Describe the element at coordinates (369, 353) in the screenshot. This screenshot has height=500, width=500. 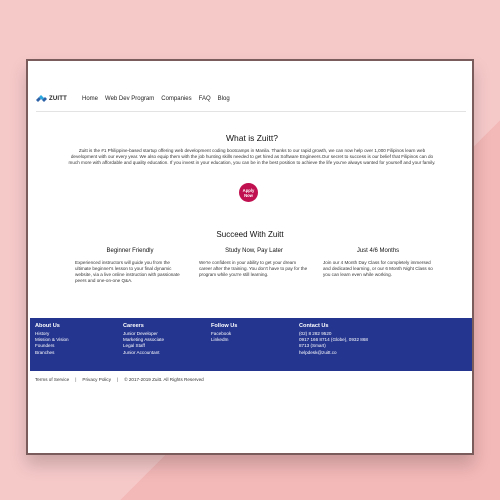
I see `contact-email: helpdesk@zuitt.co` at that location.